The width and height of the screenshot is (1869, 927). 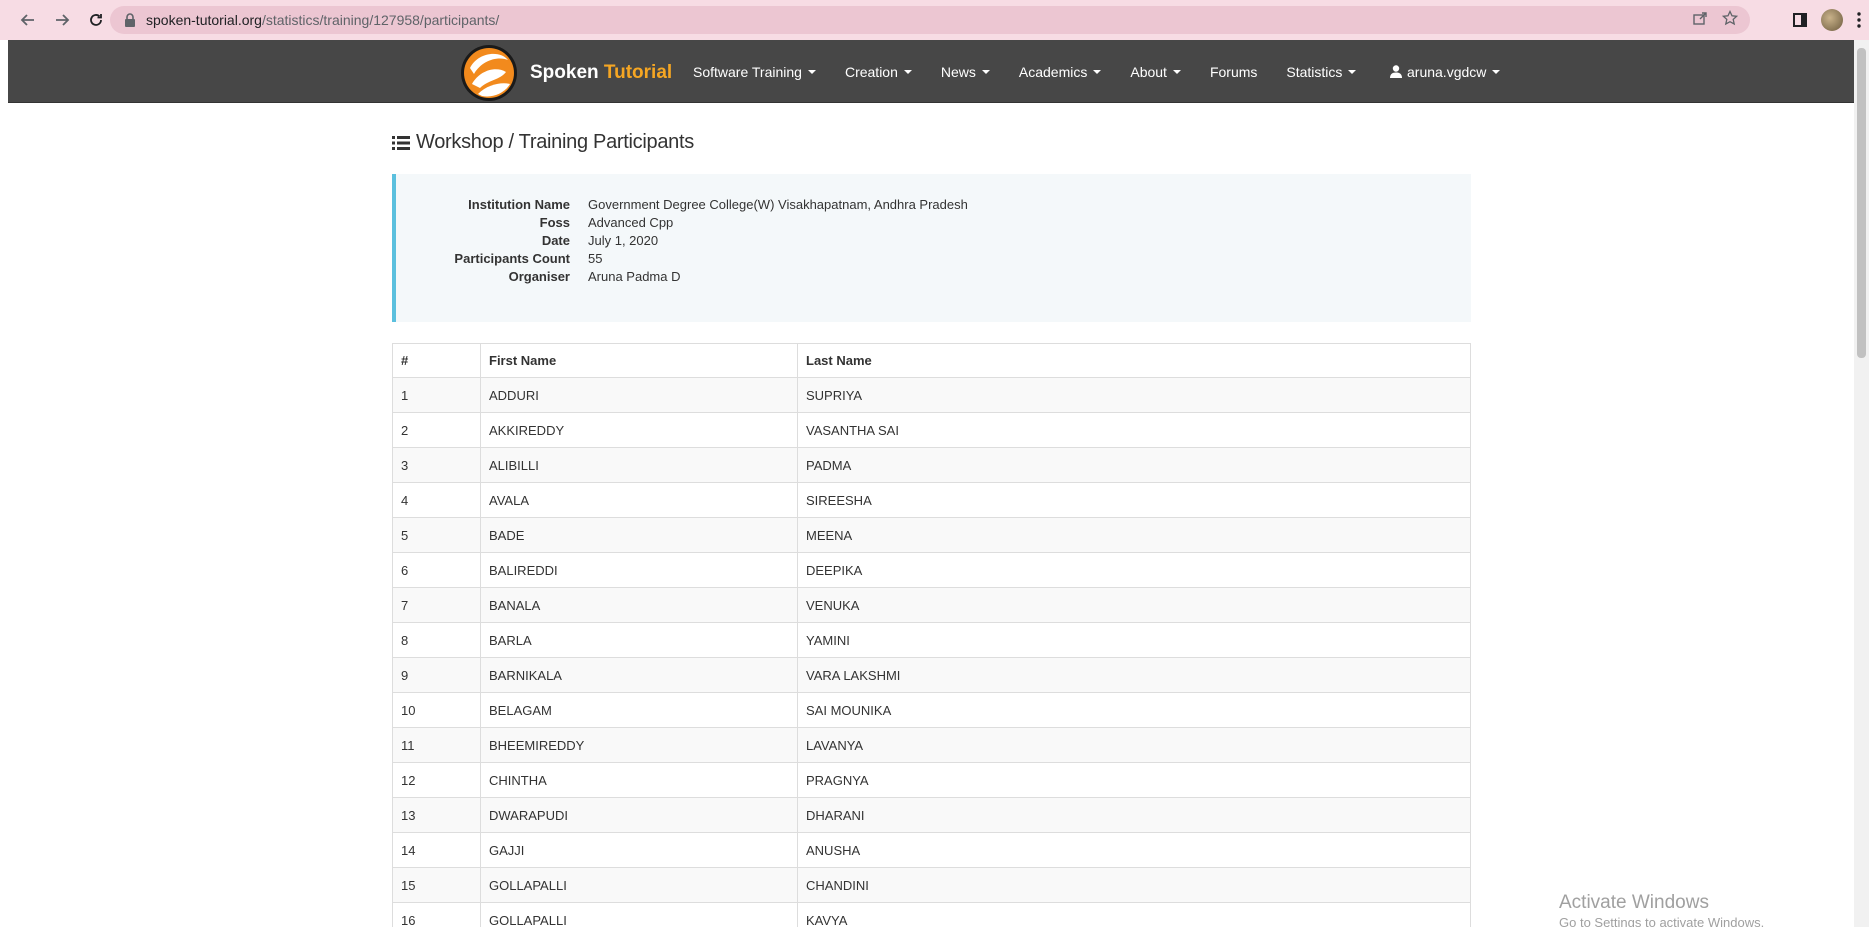 What do you see at coordinates (1832, 20) in the screenshot?
I see `profile-avatar` at bounding box center [1832, 20].